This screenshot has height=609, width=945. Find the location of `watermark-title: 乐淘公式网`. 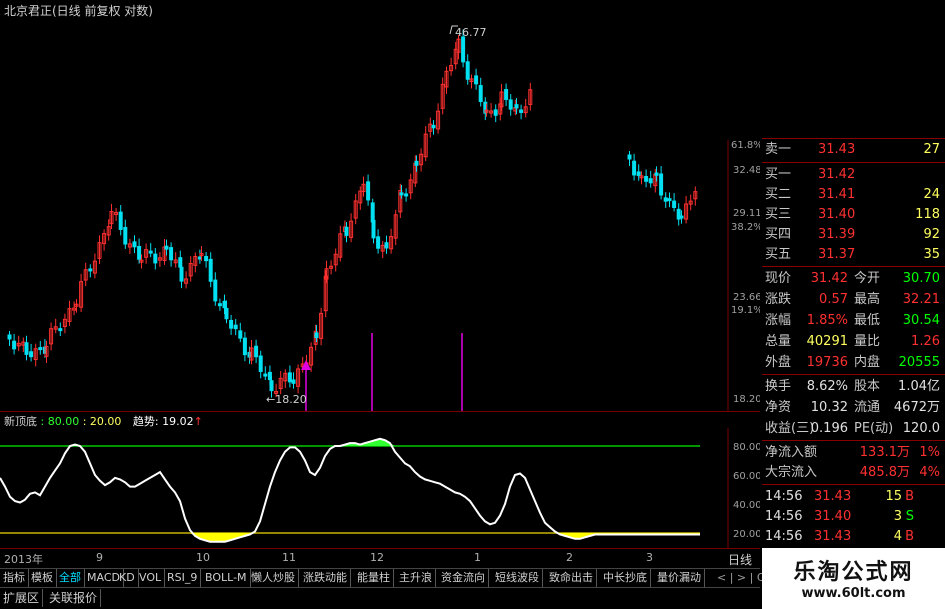

watermark-title: 乐淘公式网 is located at coordinates (853, 572).